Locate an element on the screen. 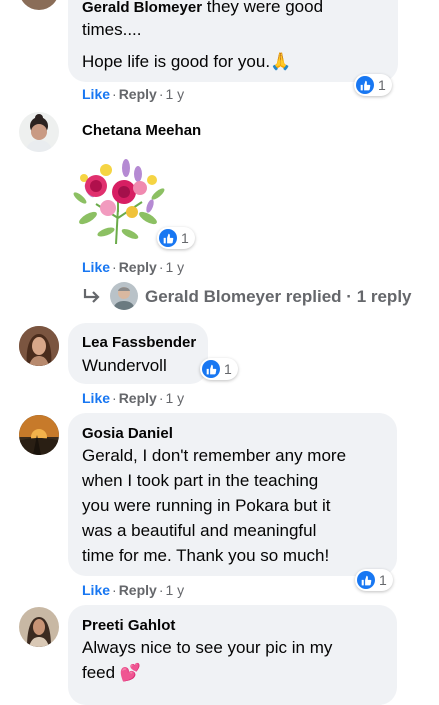 The width and height of the screenshot is (439, 705). view-replies-link: Gerald Blomeyer replied · 1 reply is located at coordinates (278, 297).